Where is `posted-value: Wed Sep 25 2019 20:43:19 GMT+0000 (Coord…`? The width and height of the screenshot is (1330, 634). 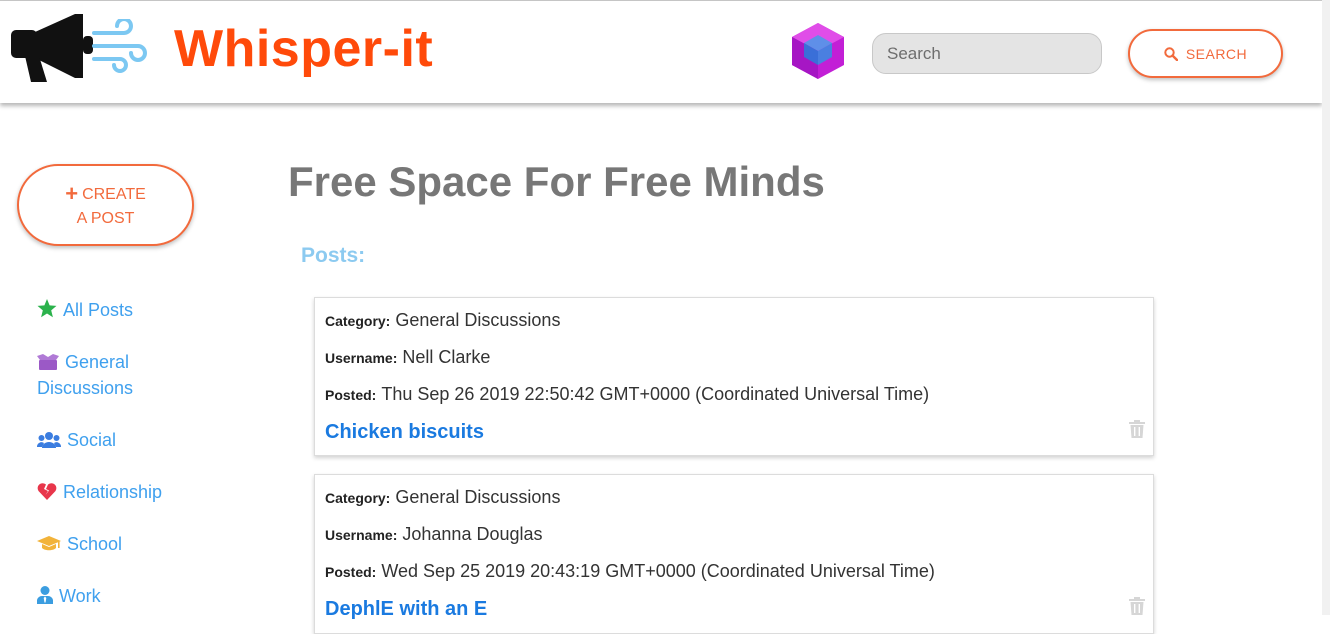
posted-value: Wed Sep 25 2019 20:43:19 GMT+0000 (Coord… is located at coordinates (658, 571).